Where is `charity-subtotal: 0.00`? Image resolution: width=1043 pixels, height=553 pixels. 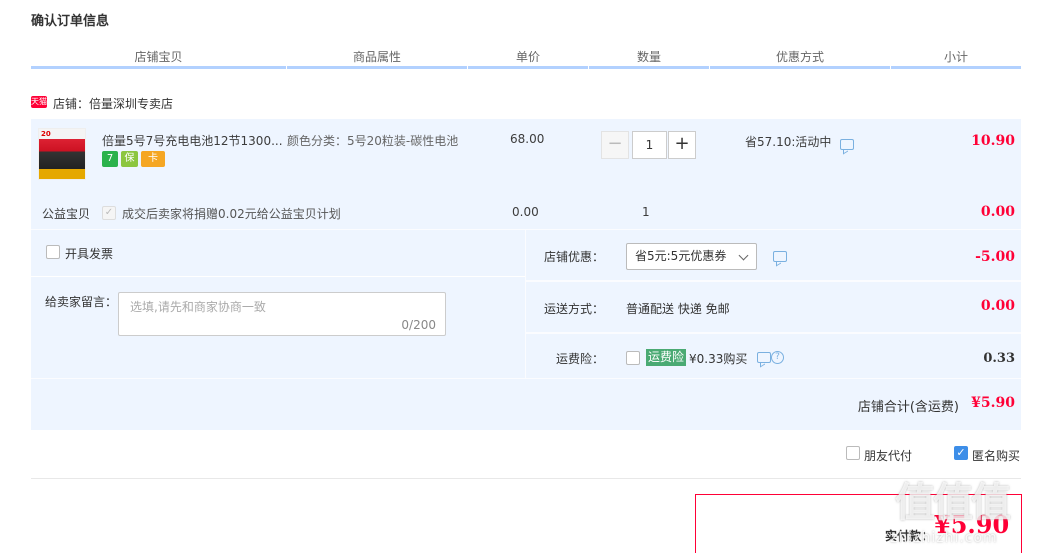
charity-subtotal: 0.00 is located at coordinates (997, 212).